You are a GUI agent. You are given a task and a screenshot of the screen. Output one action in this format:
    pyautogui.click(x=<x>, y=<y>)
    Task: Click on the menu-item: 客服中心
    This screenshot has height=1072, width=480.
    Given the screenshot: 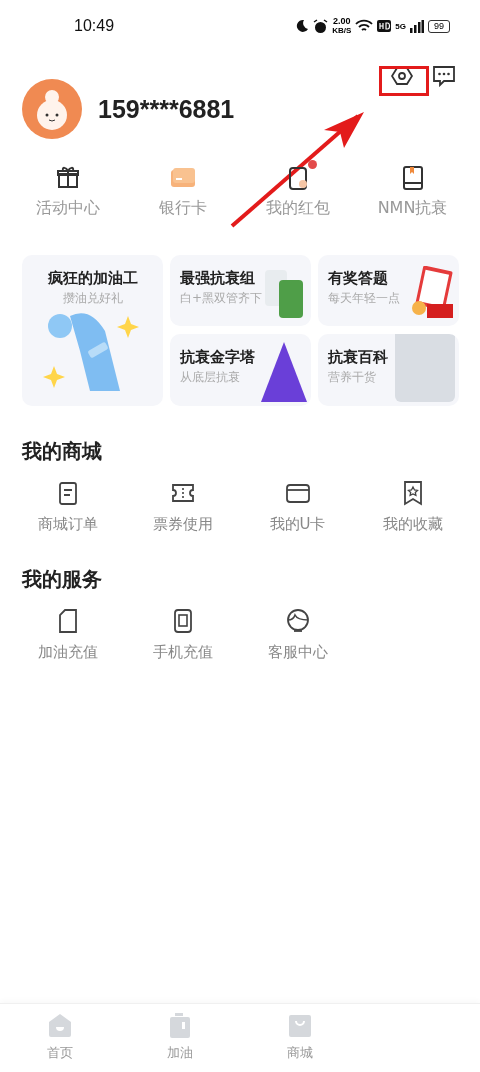 What is the action you would take?
    pyautogui.click(x=297, y=634)
    